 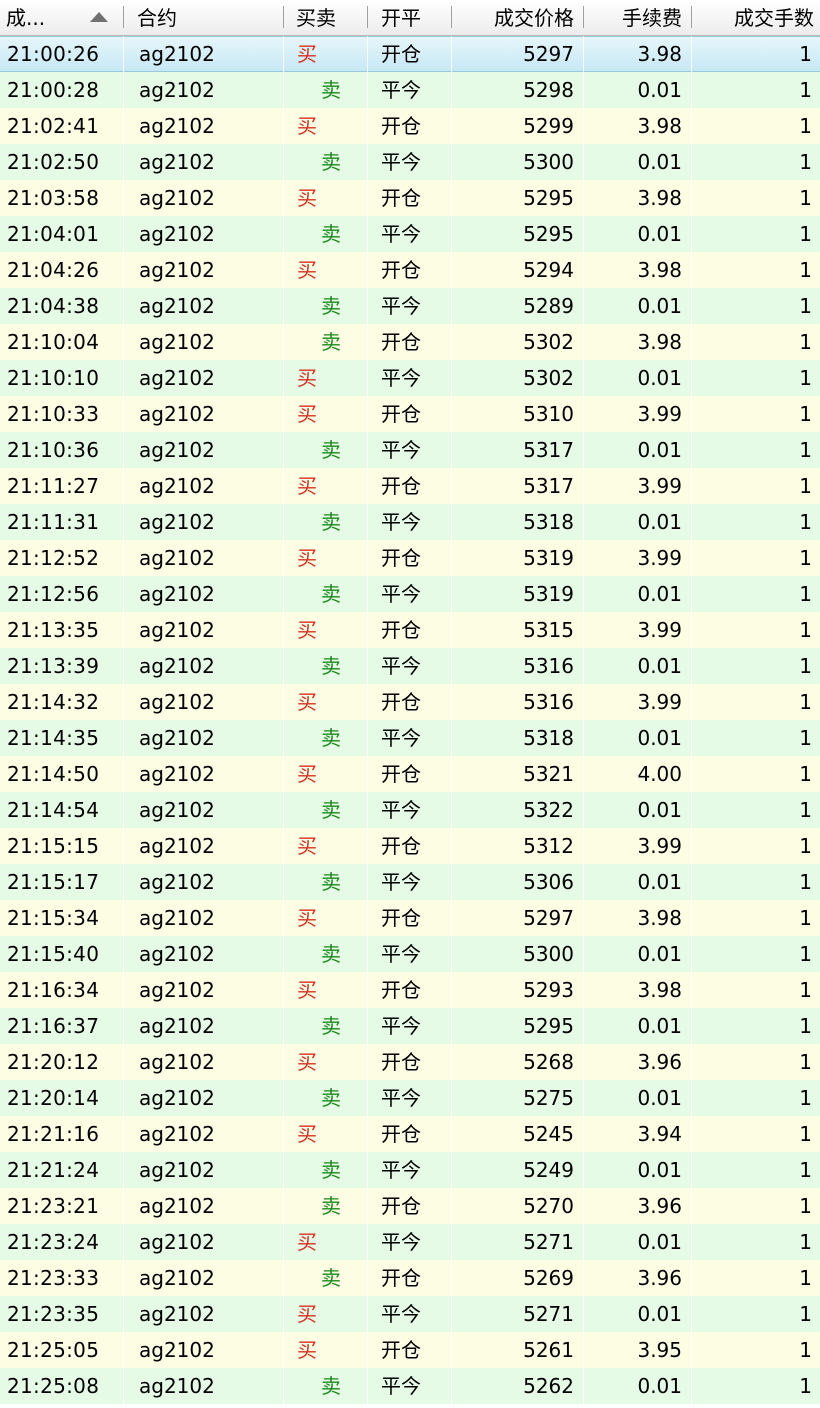 What do you see at coordinates (53, 378) in the screenshot?
I see `cell-time: 21:10:10` at bounding box center [53, 378].